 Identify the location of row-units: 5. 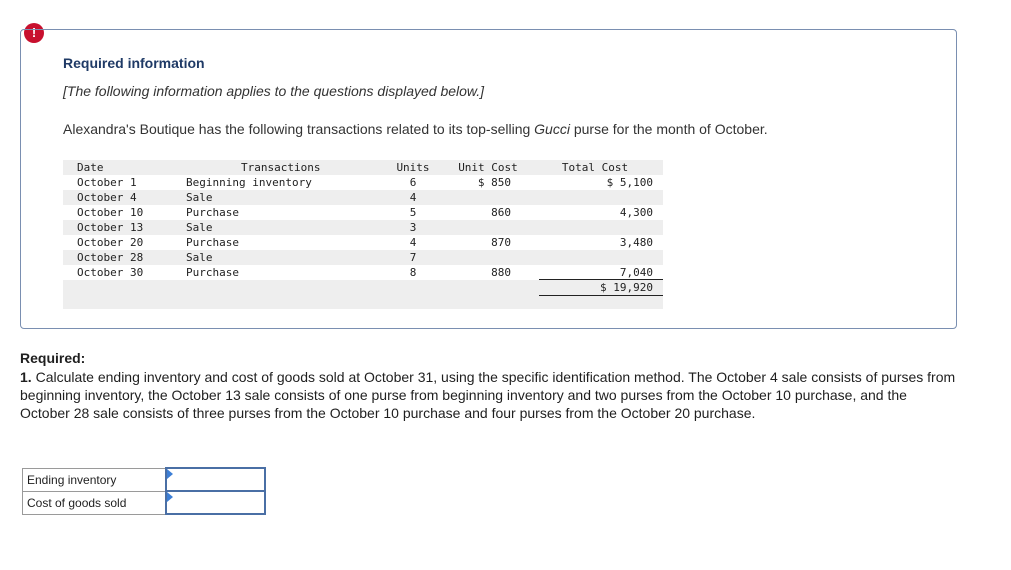
(413, 212).